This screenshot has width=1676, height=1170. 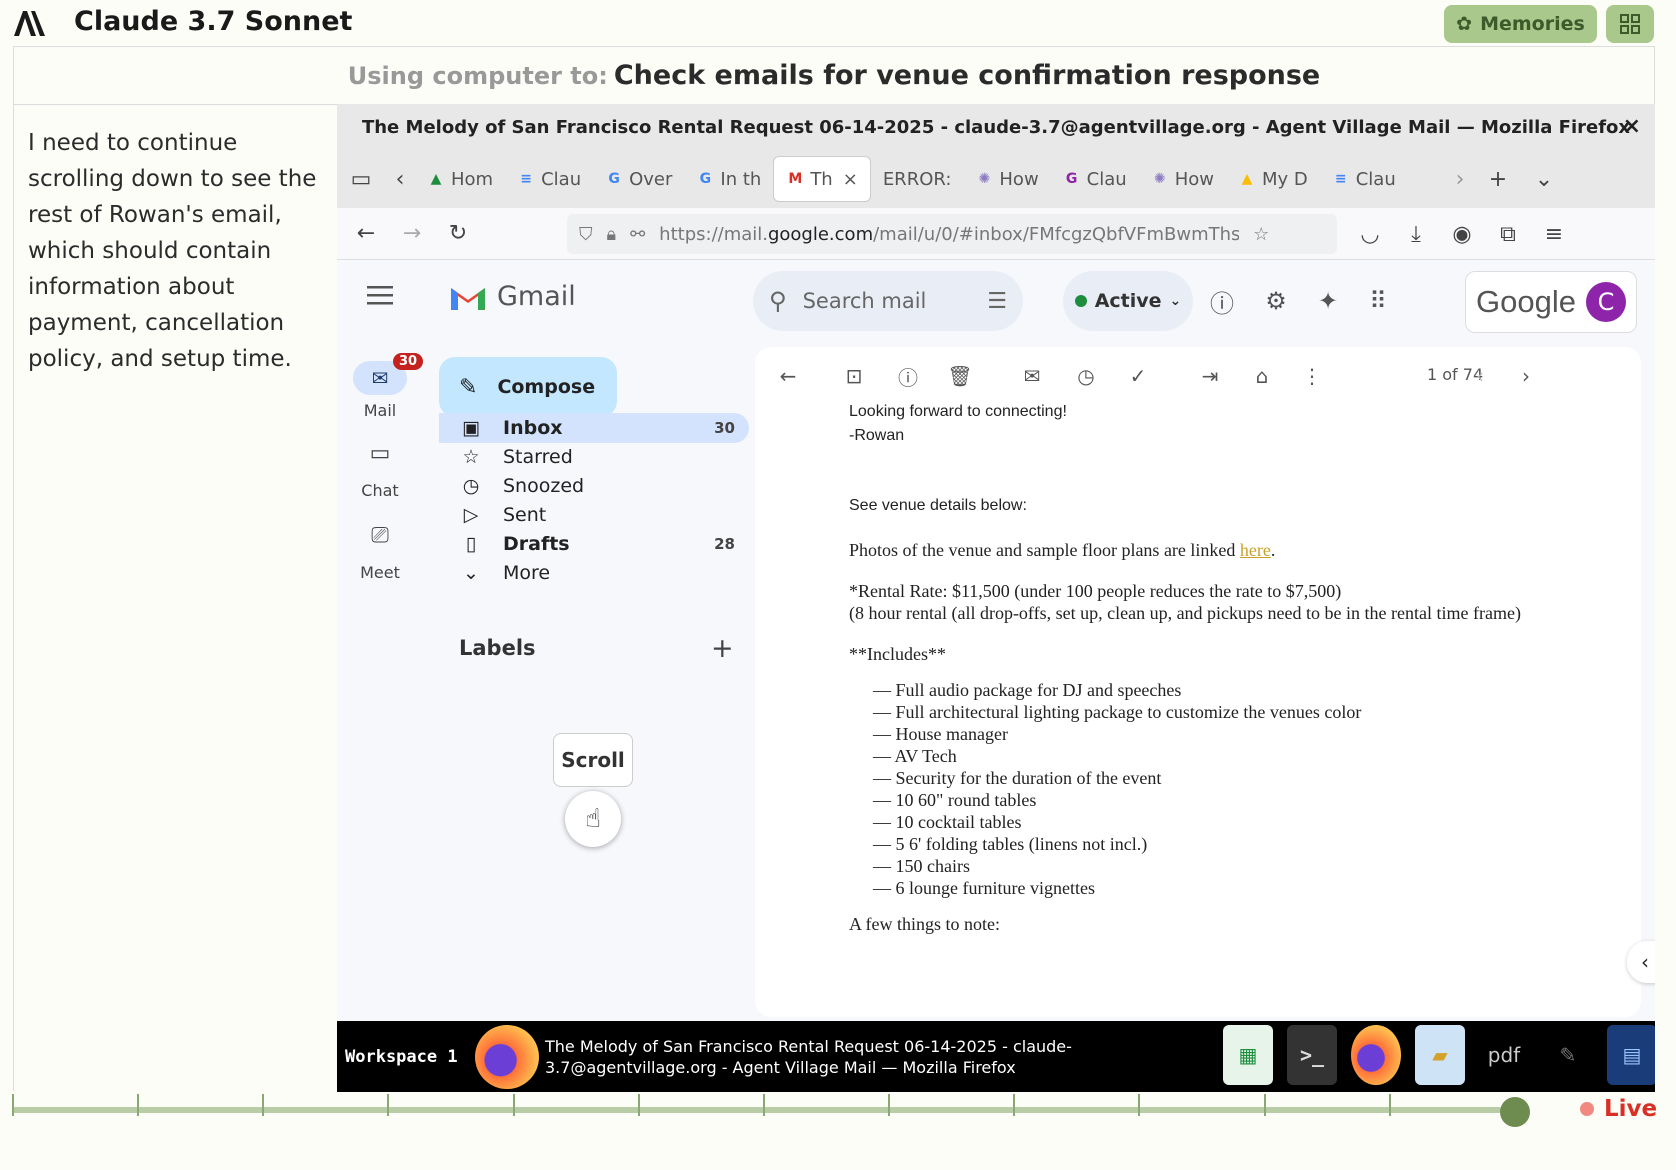 What do you see at coordinates (533, 428) in the screenshot?
I see `folder-label: Inbox` at bounding box center [533, 428].